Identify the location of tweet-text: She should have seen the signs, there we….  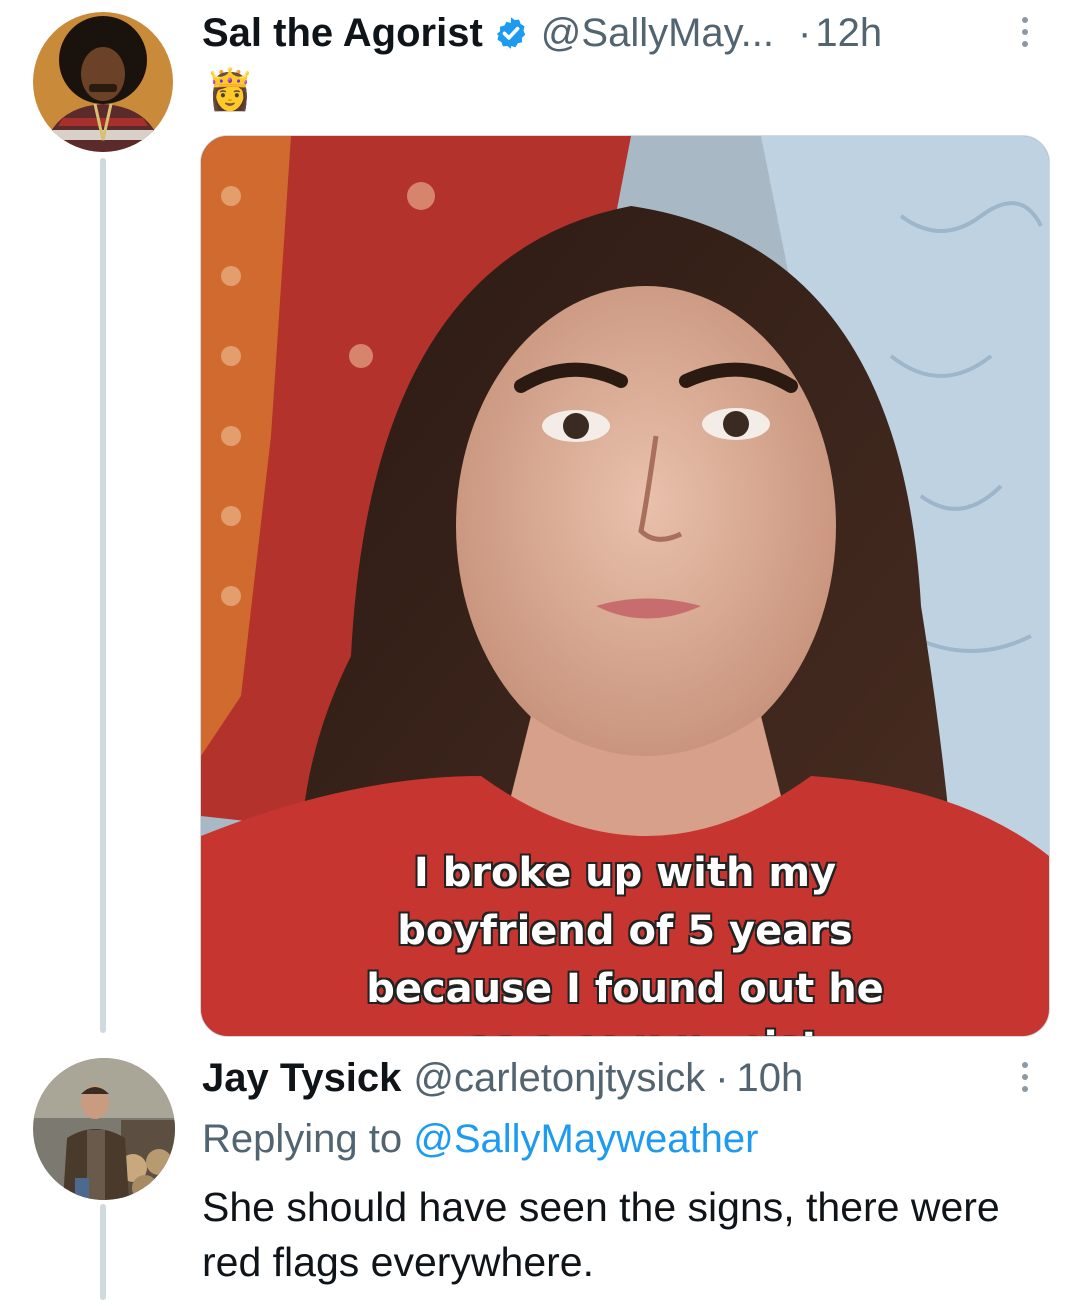
(601, 1234).